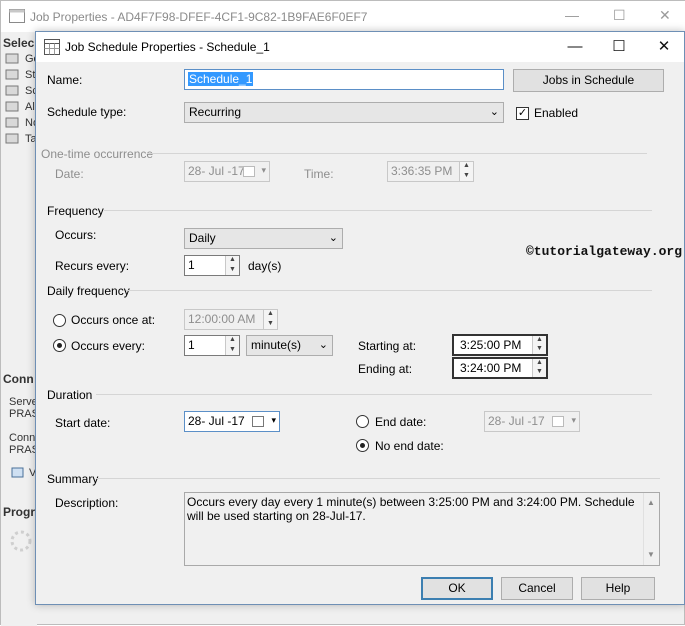  What do you see at coordinates (618, 588) in the screenshot?
I see `help-button: Help` at bounding box center [618, 588].